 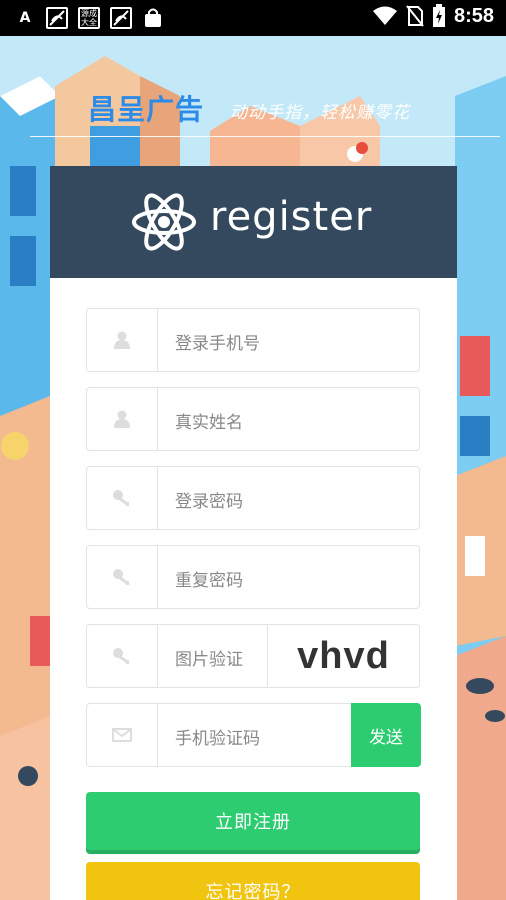 I want to click on sms-code-input-placeholder: 手机验证码, so click(x=217, y=736).